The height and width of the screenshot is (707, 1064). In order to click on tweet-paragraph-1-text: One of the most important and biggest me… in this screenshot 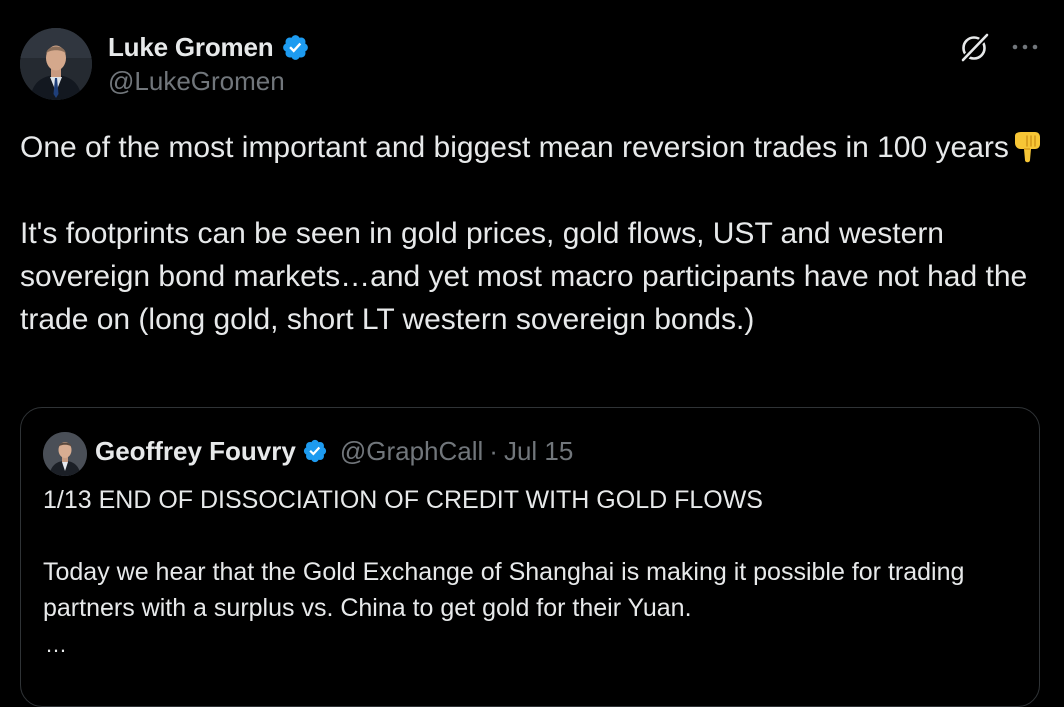, I will do `click(514, 147)`.